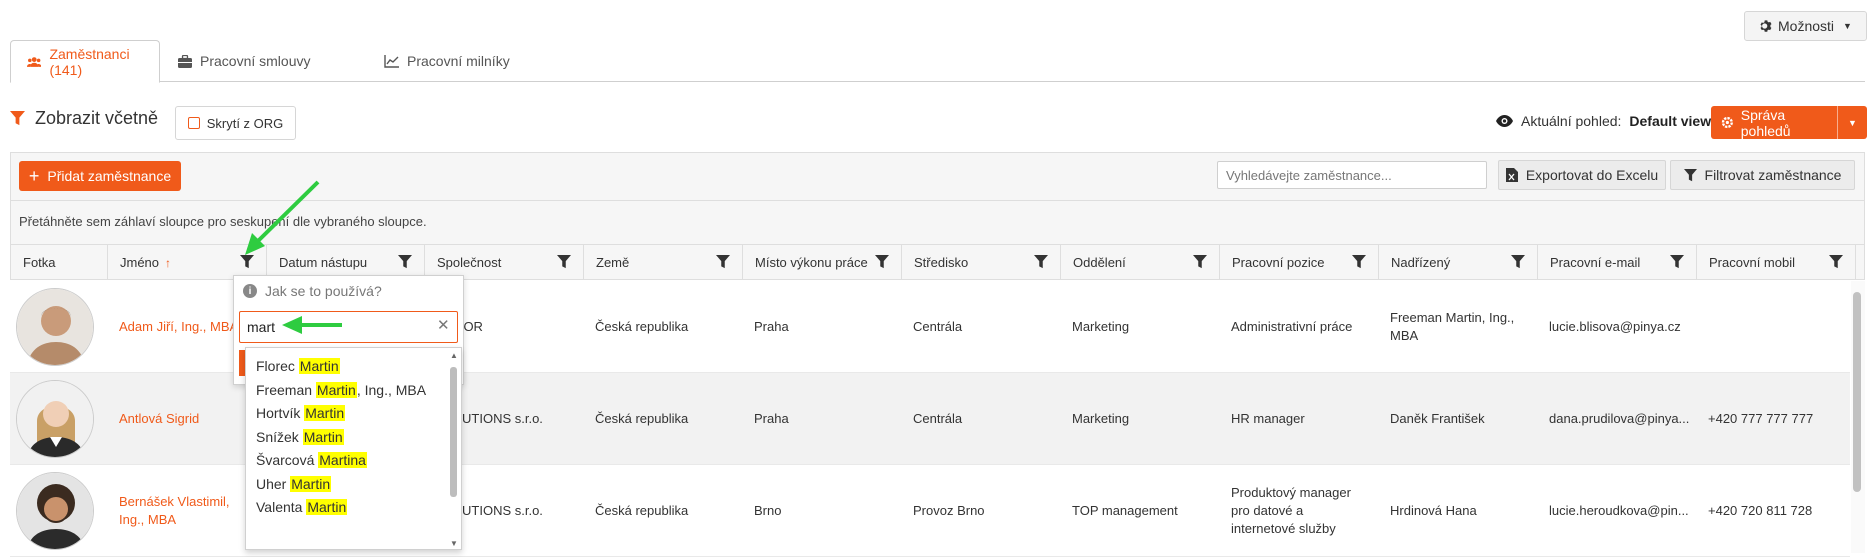 The width and height of the screenshot is (1871, 557). Describe the element at coordinates (89, 61) in the screenshot. I see `tab-employees-label: Zaměstnanci (141)` at that location.